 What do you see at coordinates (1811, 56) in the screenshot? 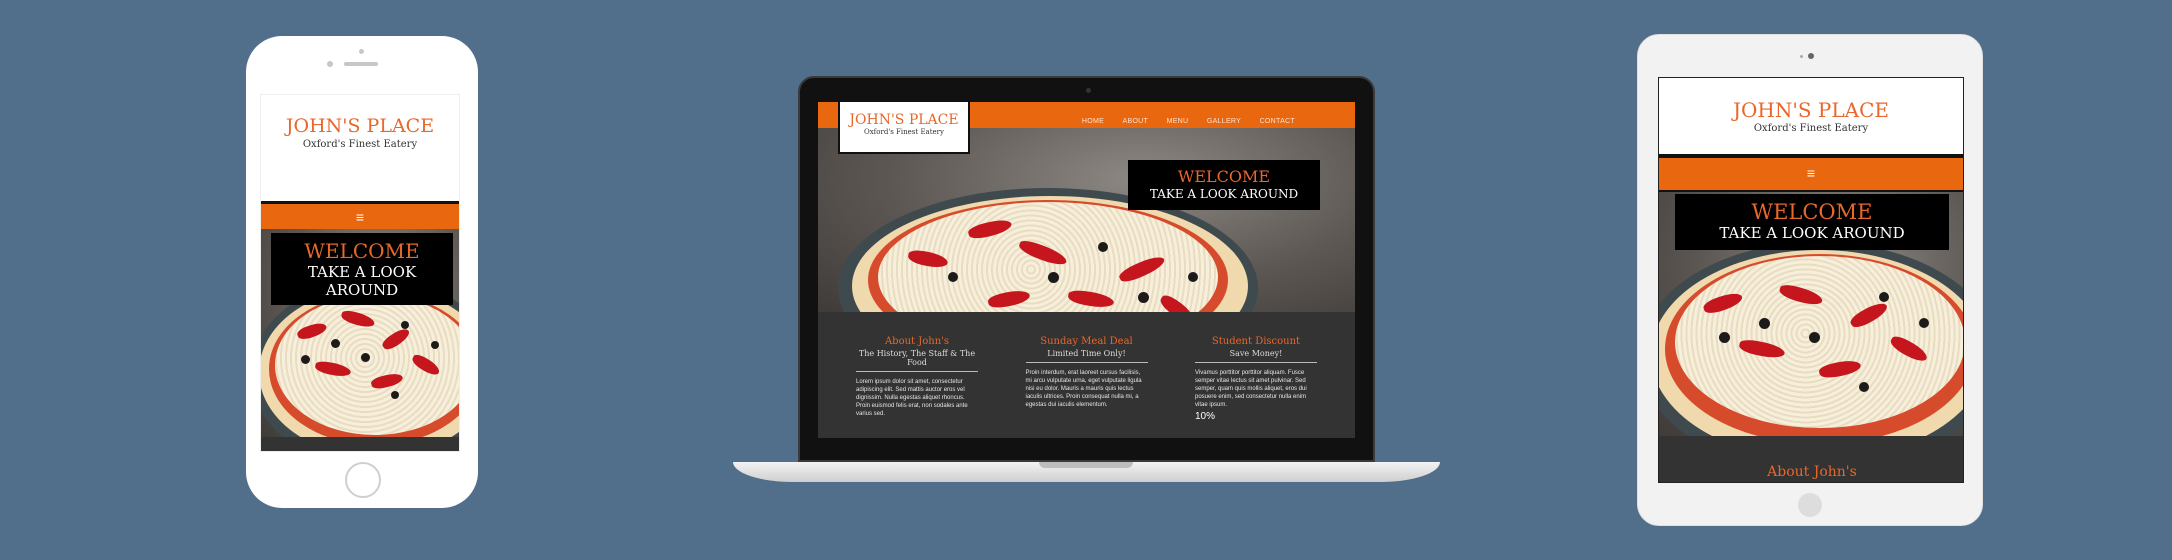
I see `tablet-camera` at bounding box center [1811, 56].